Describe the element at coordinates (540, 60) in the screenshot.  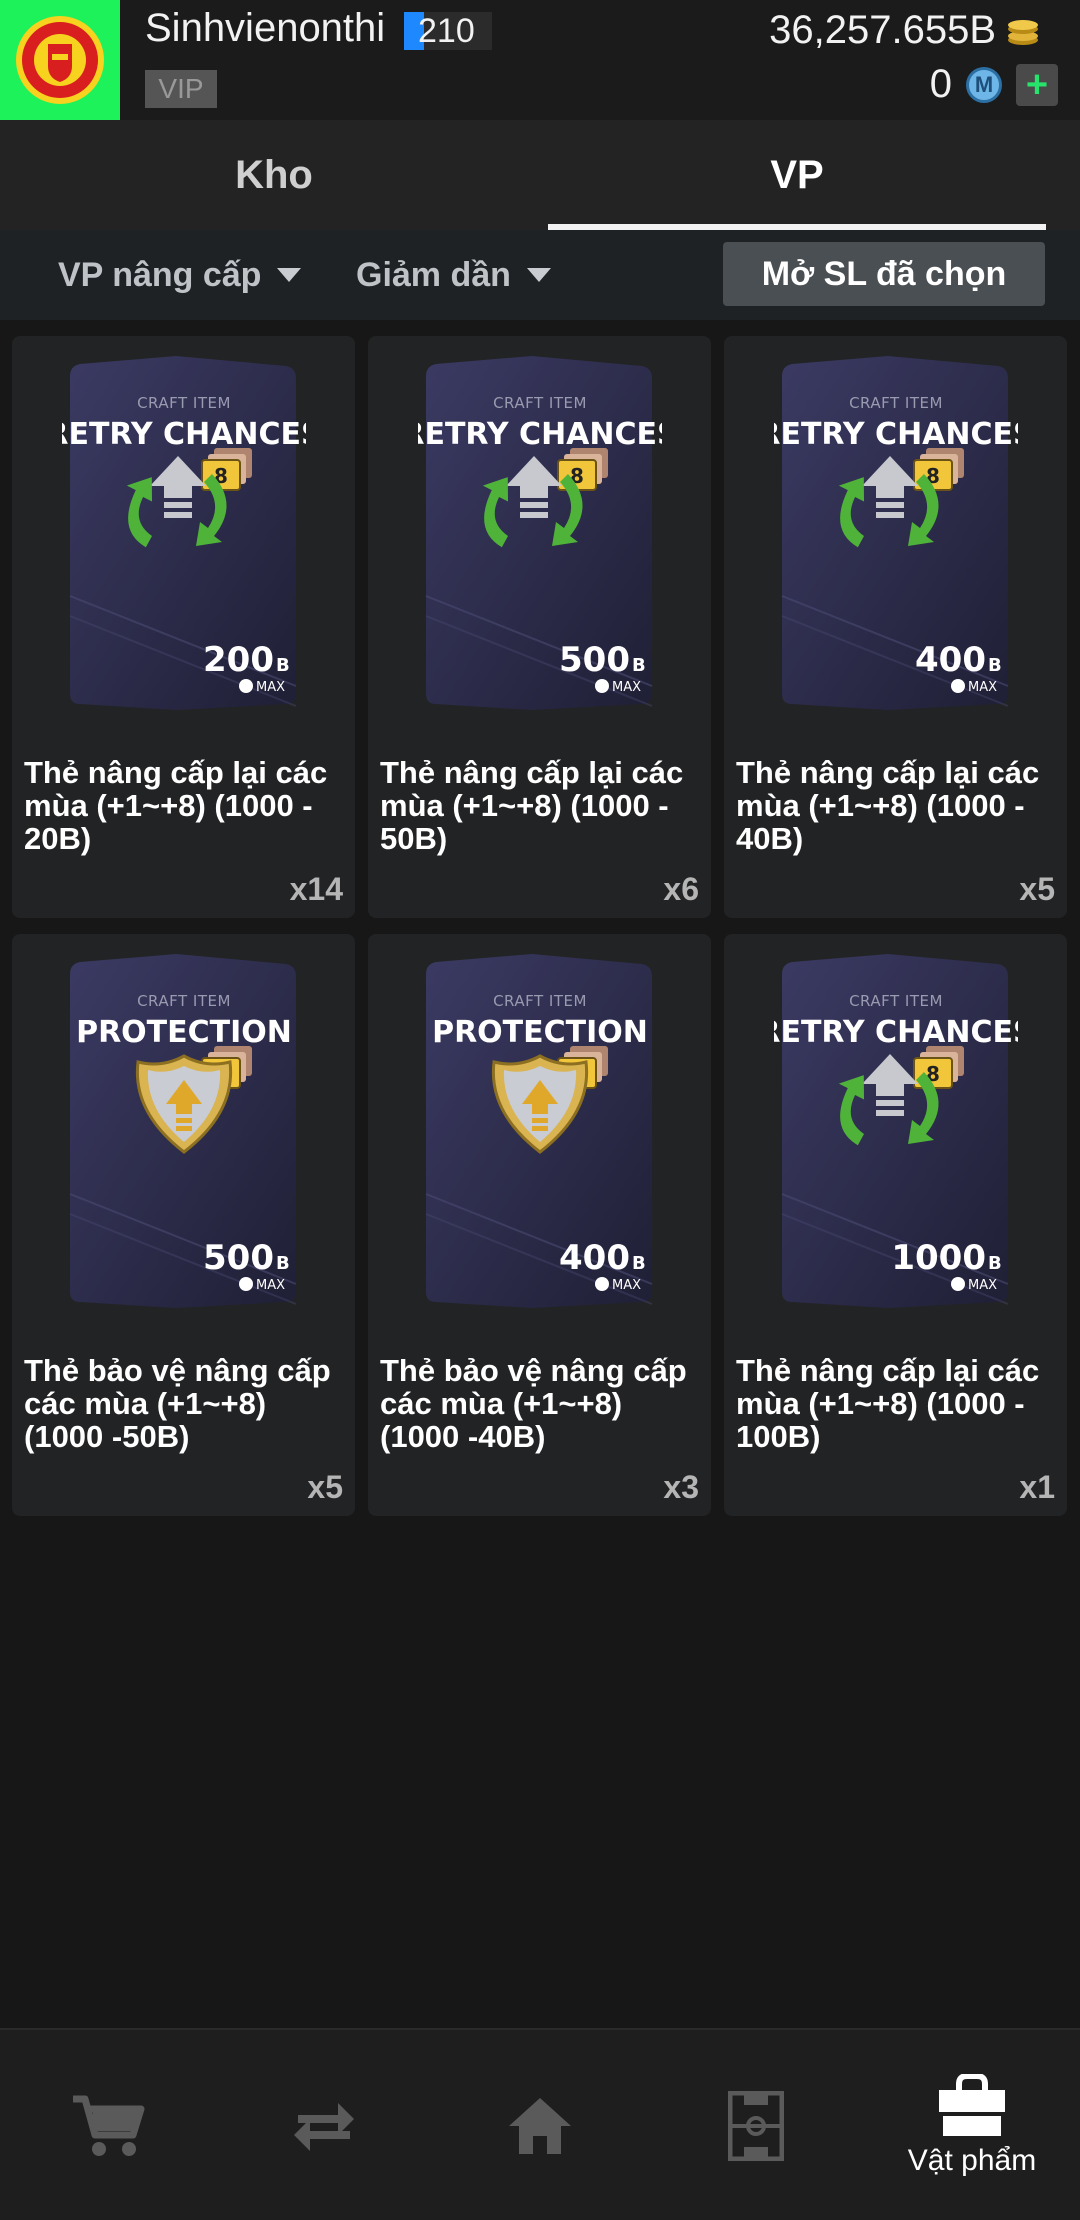
I see `top-header: Sinhvienonthi 210 VIP 36,257.655B 0 M +` at that location.